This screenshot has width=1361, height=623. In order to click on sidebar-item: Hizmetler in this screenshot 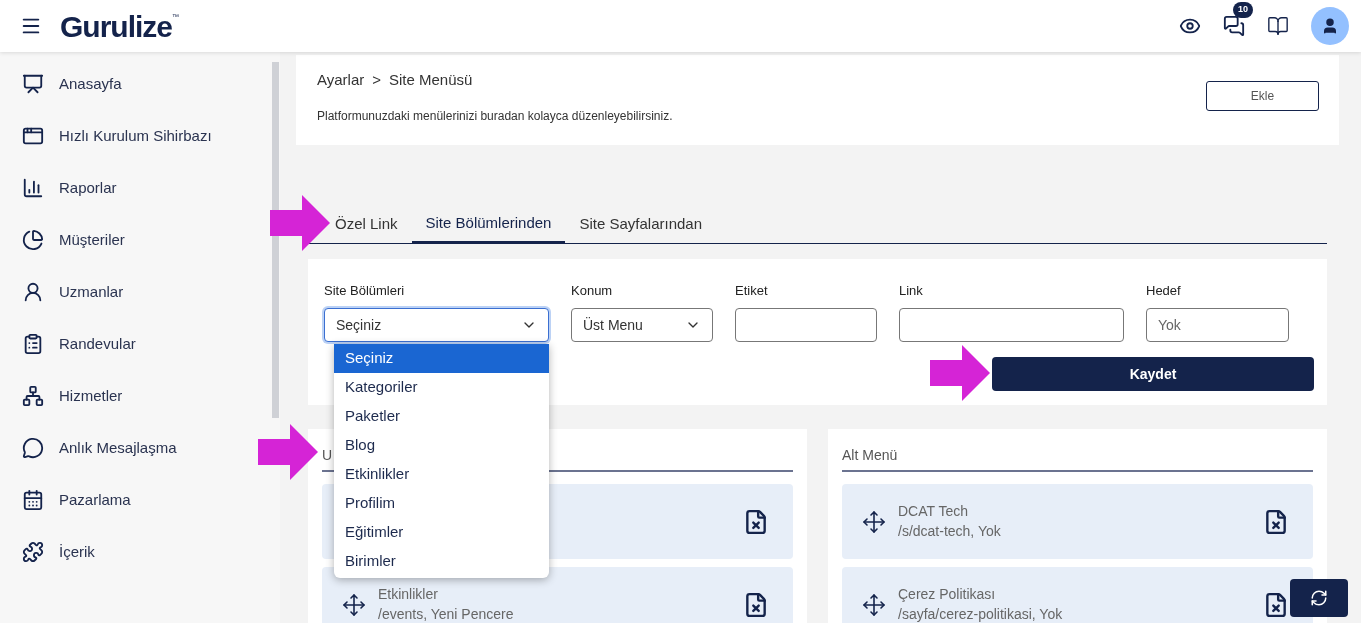, I will do `click(125, 396)`.